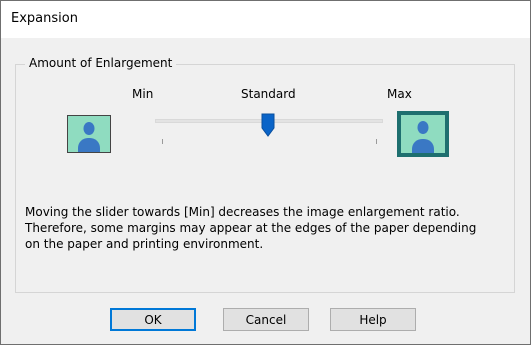 Image resolution: width=531 pixels, height=345 pixels. I want to click on slider-max-label: Max, so click(399, 94).